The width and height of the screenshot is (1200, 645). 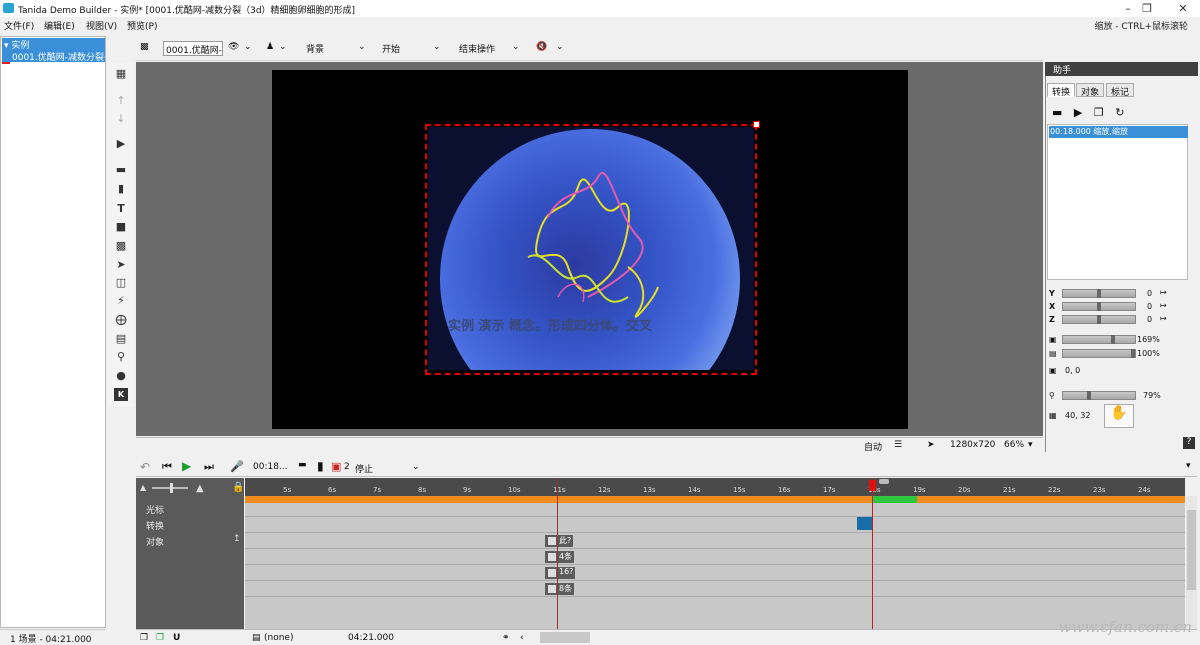 I want to click on timeline-object: 16?, so click(x=560, y=573).